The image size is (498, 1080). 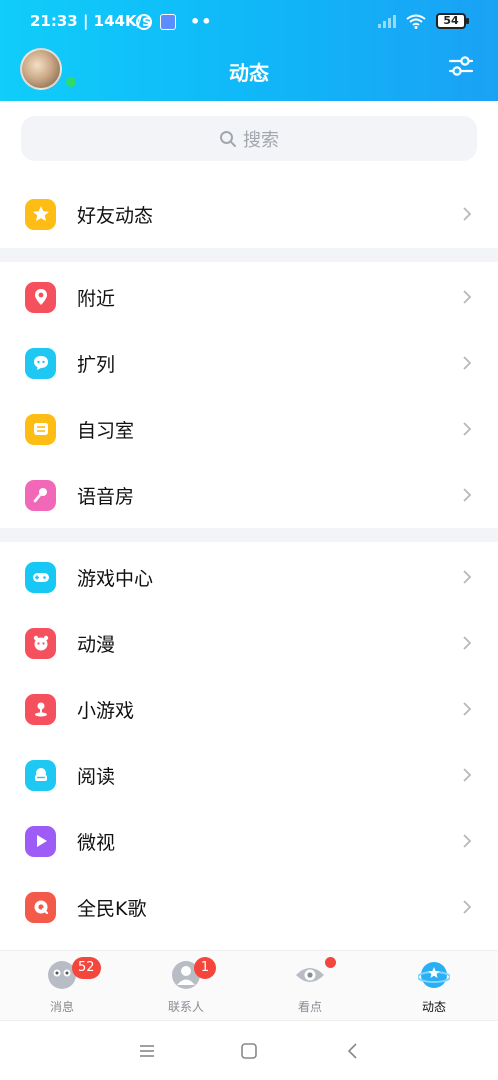 I want to click on anime-face-icon, so click(x=40, y=643).